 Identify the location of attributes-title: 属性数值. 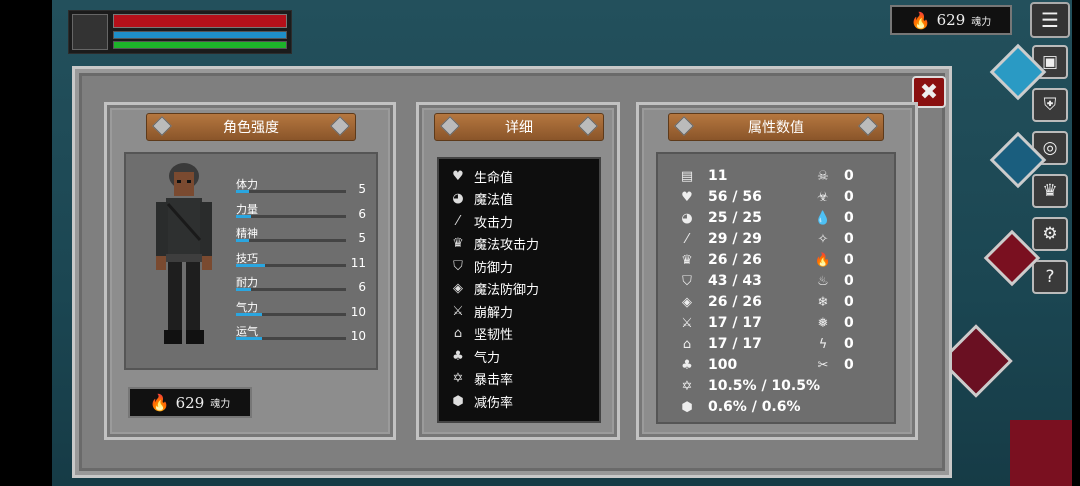
(776, 128).